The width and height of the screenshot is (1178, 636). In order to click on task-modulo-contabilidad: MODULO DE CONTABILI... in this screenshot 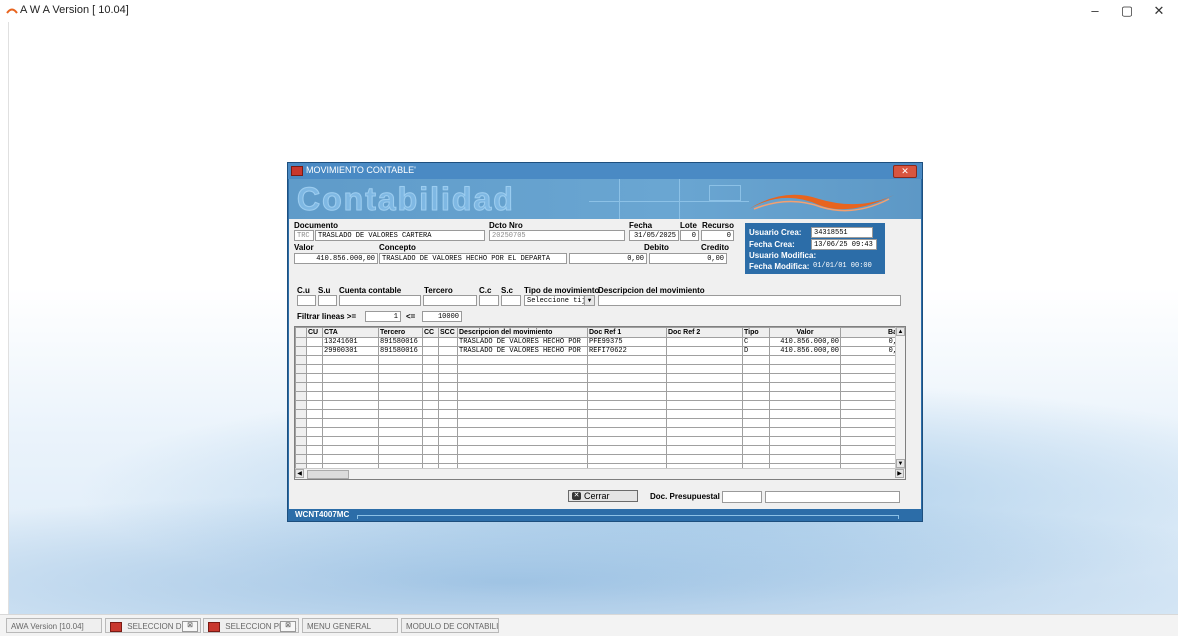, I will do `click(450, 625)`.